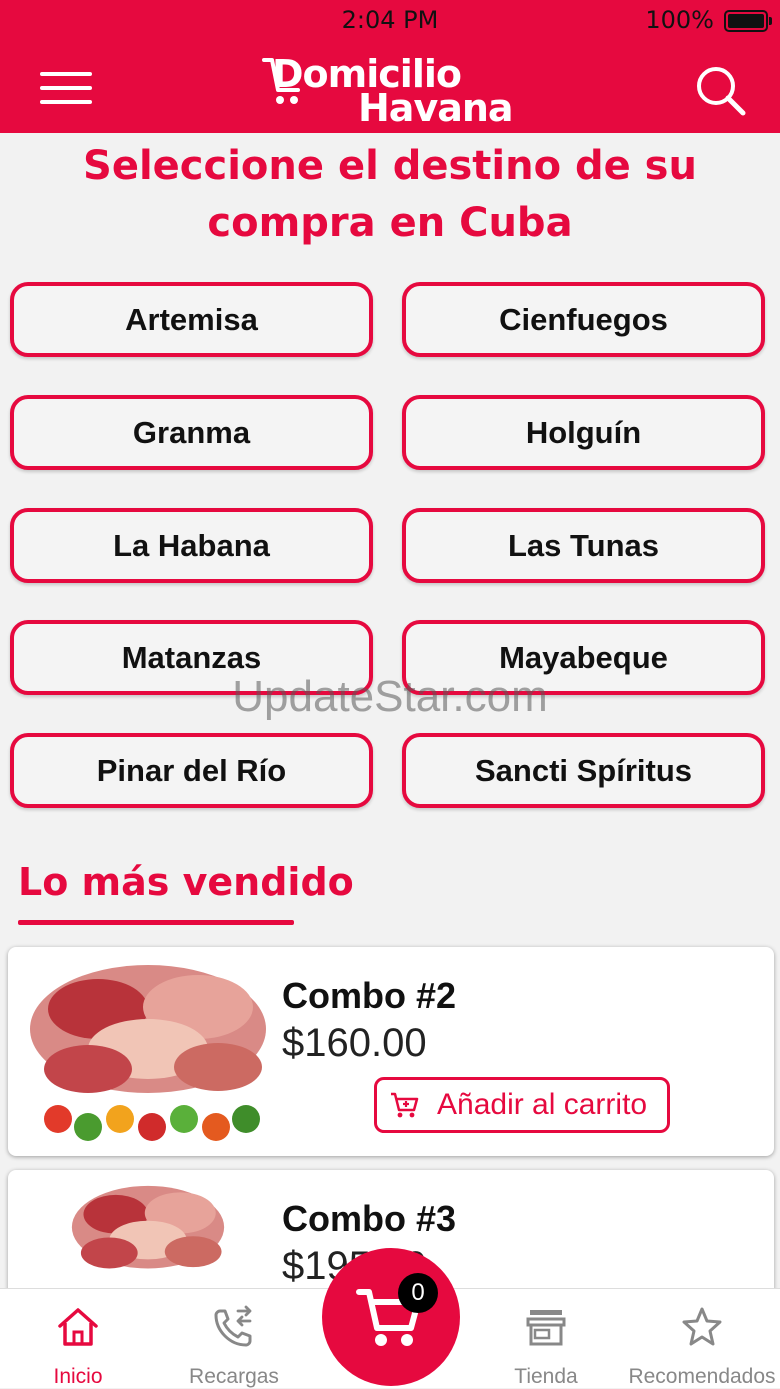  Describe the element at coordinates (78, 1376) in the screenshot. I see `nav-label-inicio: Inicio` at that location.